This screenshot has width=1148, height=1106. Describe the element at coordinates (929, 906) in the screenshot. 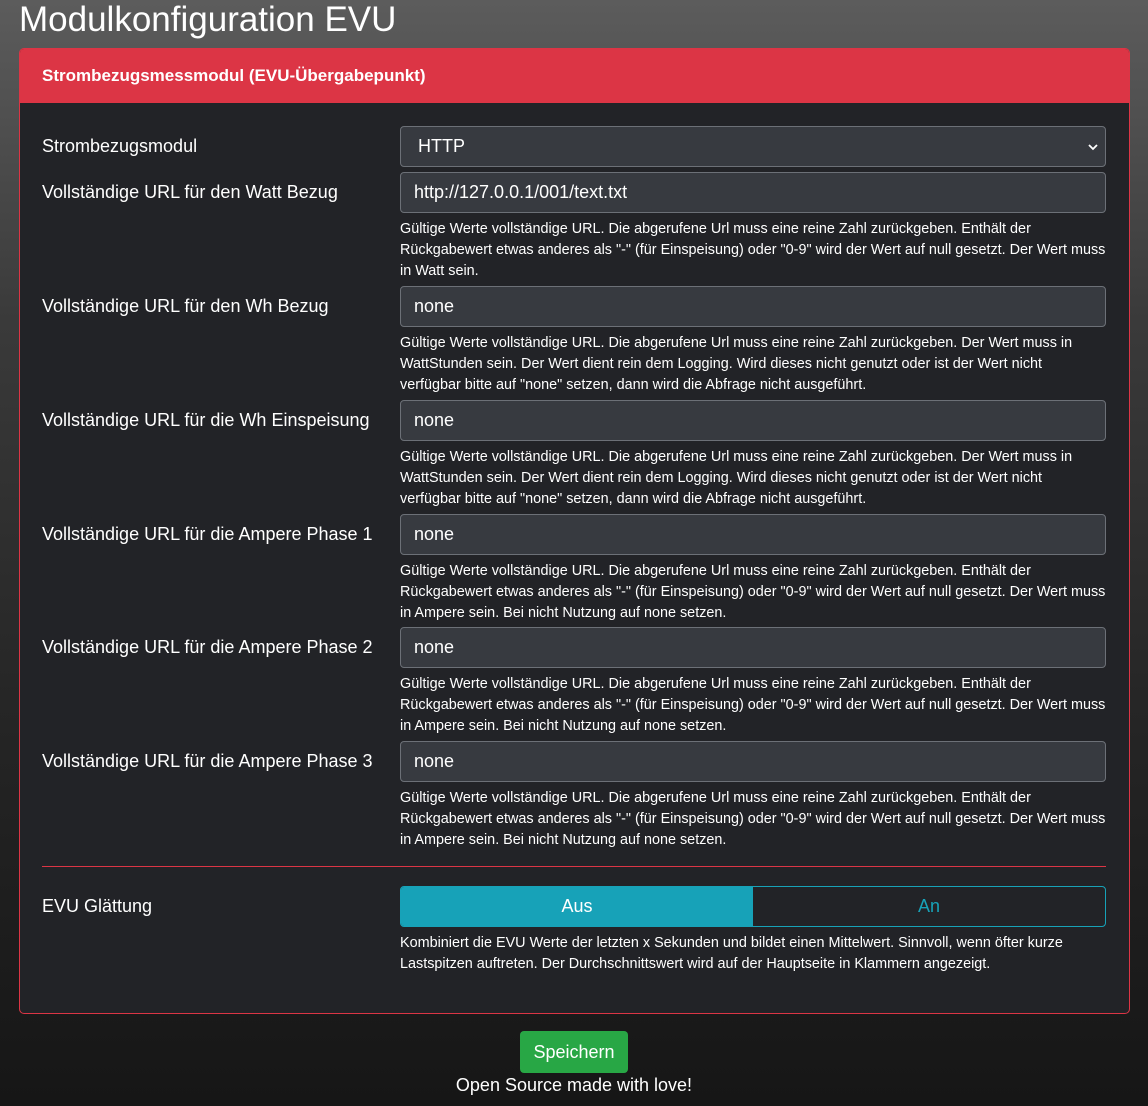

I see `smoothing-on-button: An` at that location.